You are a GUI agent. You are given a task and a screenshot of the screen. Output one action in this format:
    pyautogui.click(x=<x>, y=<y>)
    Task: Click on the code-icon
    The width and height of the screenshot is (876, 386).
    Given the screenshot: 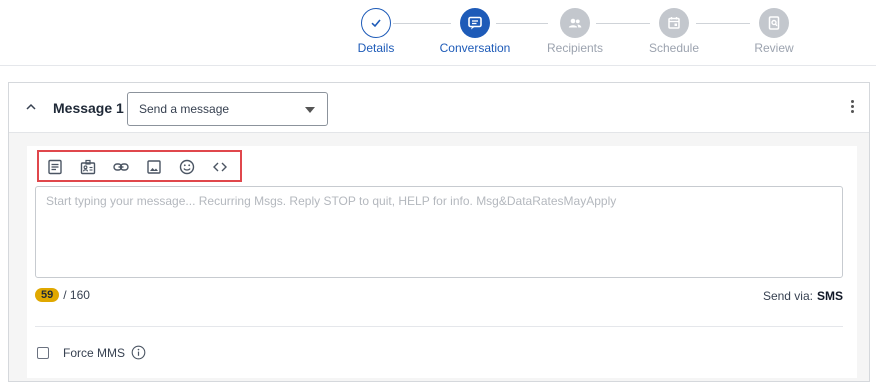 What is the action you would take?
    pyautogui.click(x=220, y=167)
    